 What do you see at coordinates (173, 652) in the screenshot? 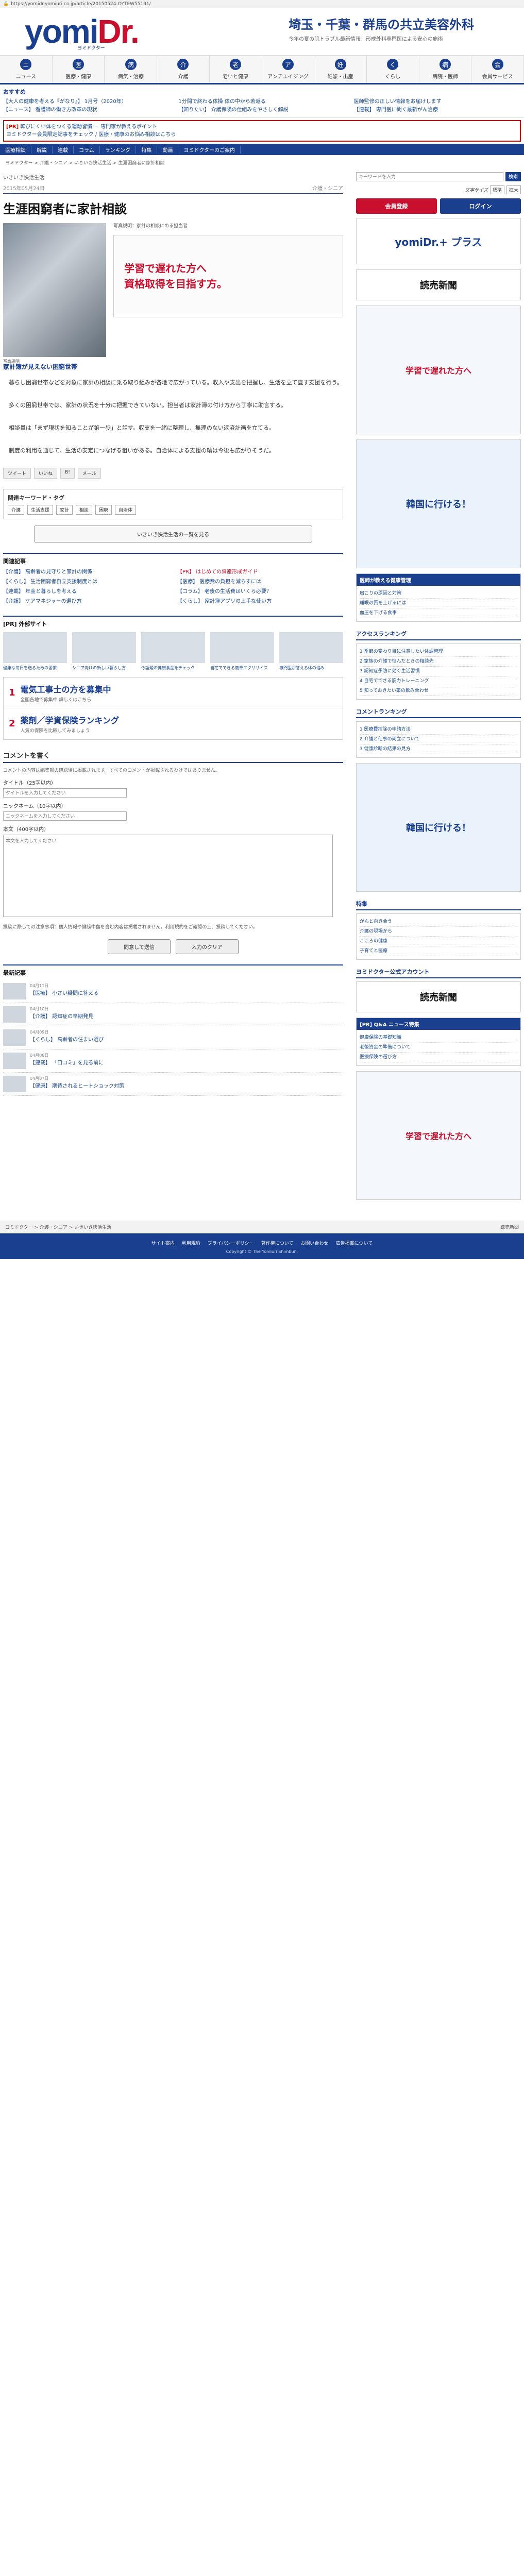
I see `pr-thumb: 今話題の健康食品をチェック` at bounding box center [173, 652].